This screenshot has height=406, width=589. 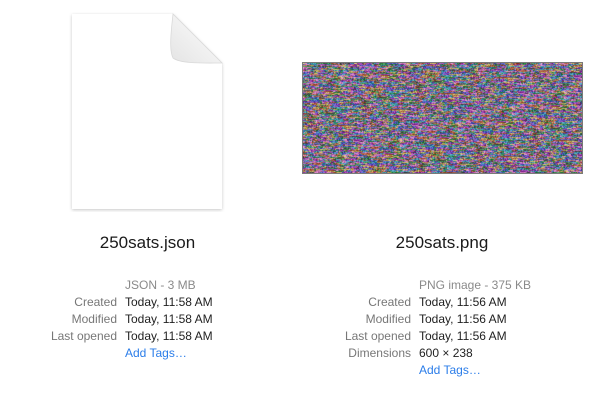 I want to click on created-row: Created Today, 11:58 AM, so click(x=147, y=302).